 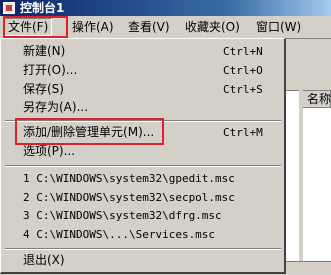 What do you see at coordinates (28, 27) in the screenshot?
I see `menu-file: 文件(F)` at bounding box center [28, 27].